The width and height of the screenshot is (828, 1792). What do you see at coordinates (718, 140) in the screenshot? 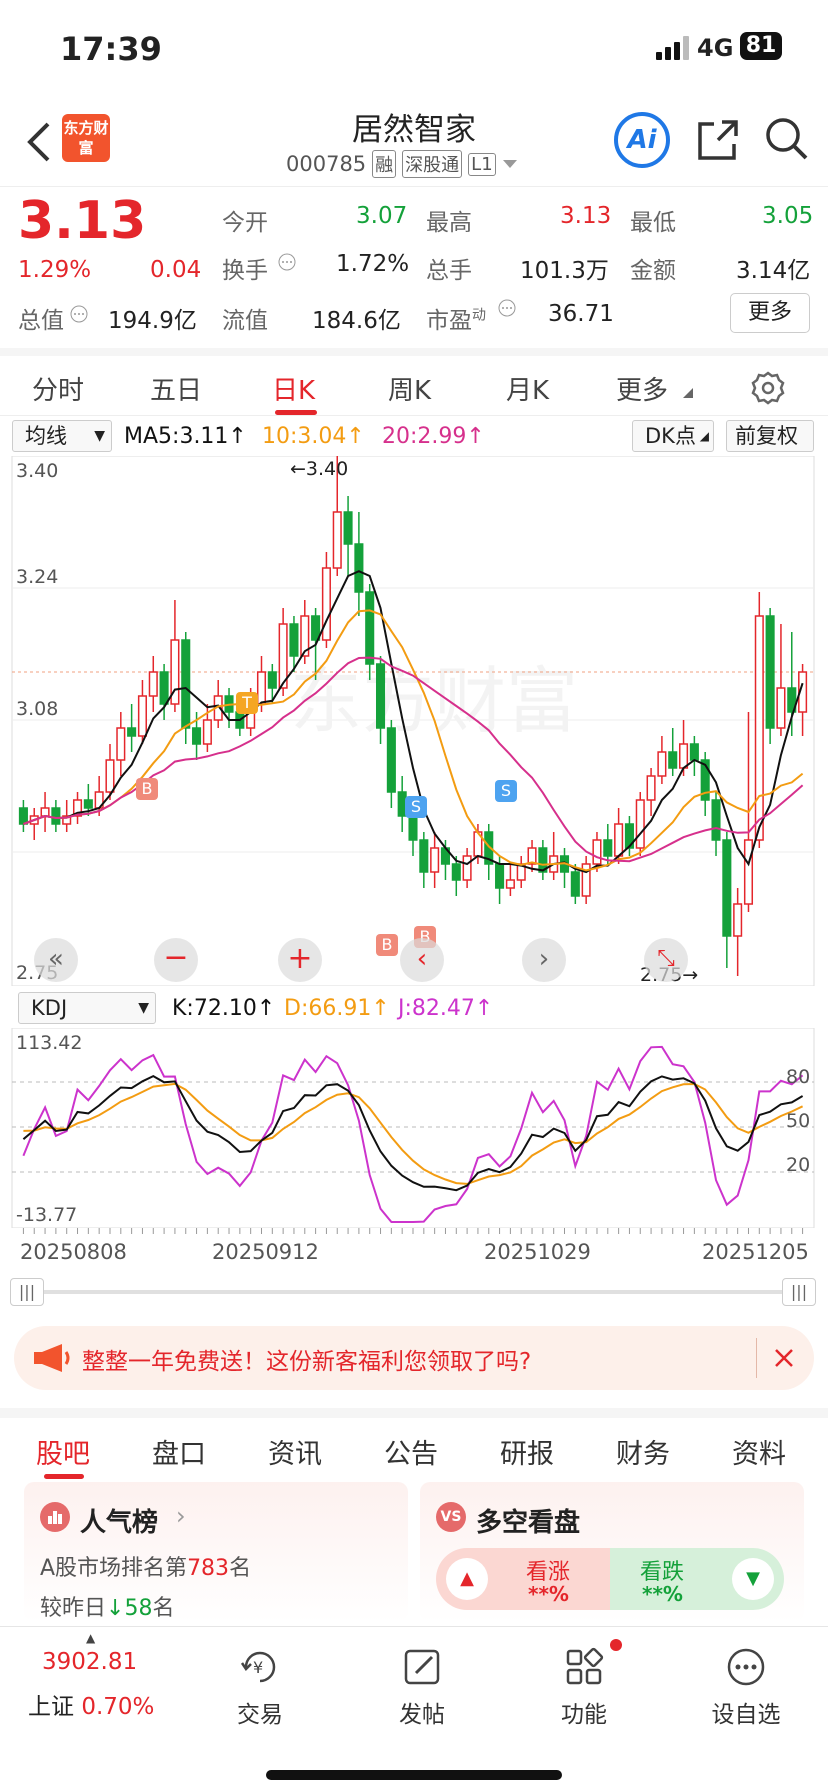
I see `share-icon` at bounding box center [718, 140].